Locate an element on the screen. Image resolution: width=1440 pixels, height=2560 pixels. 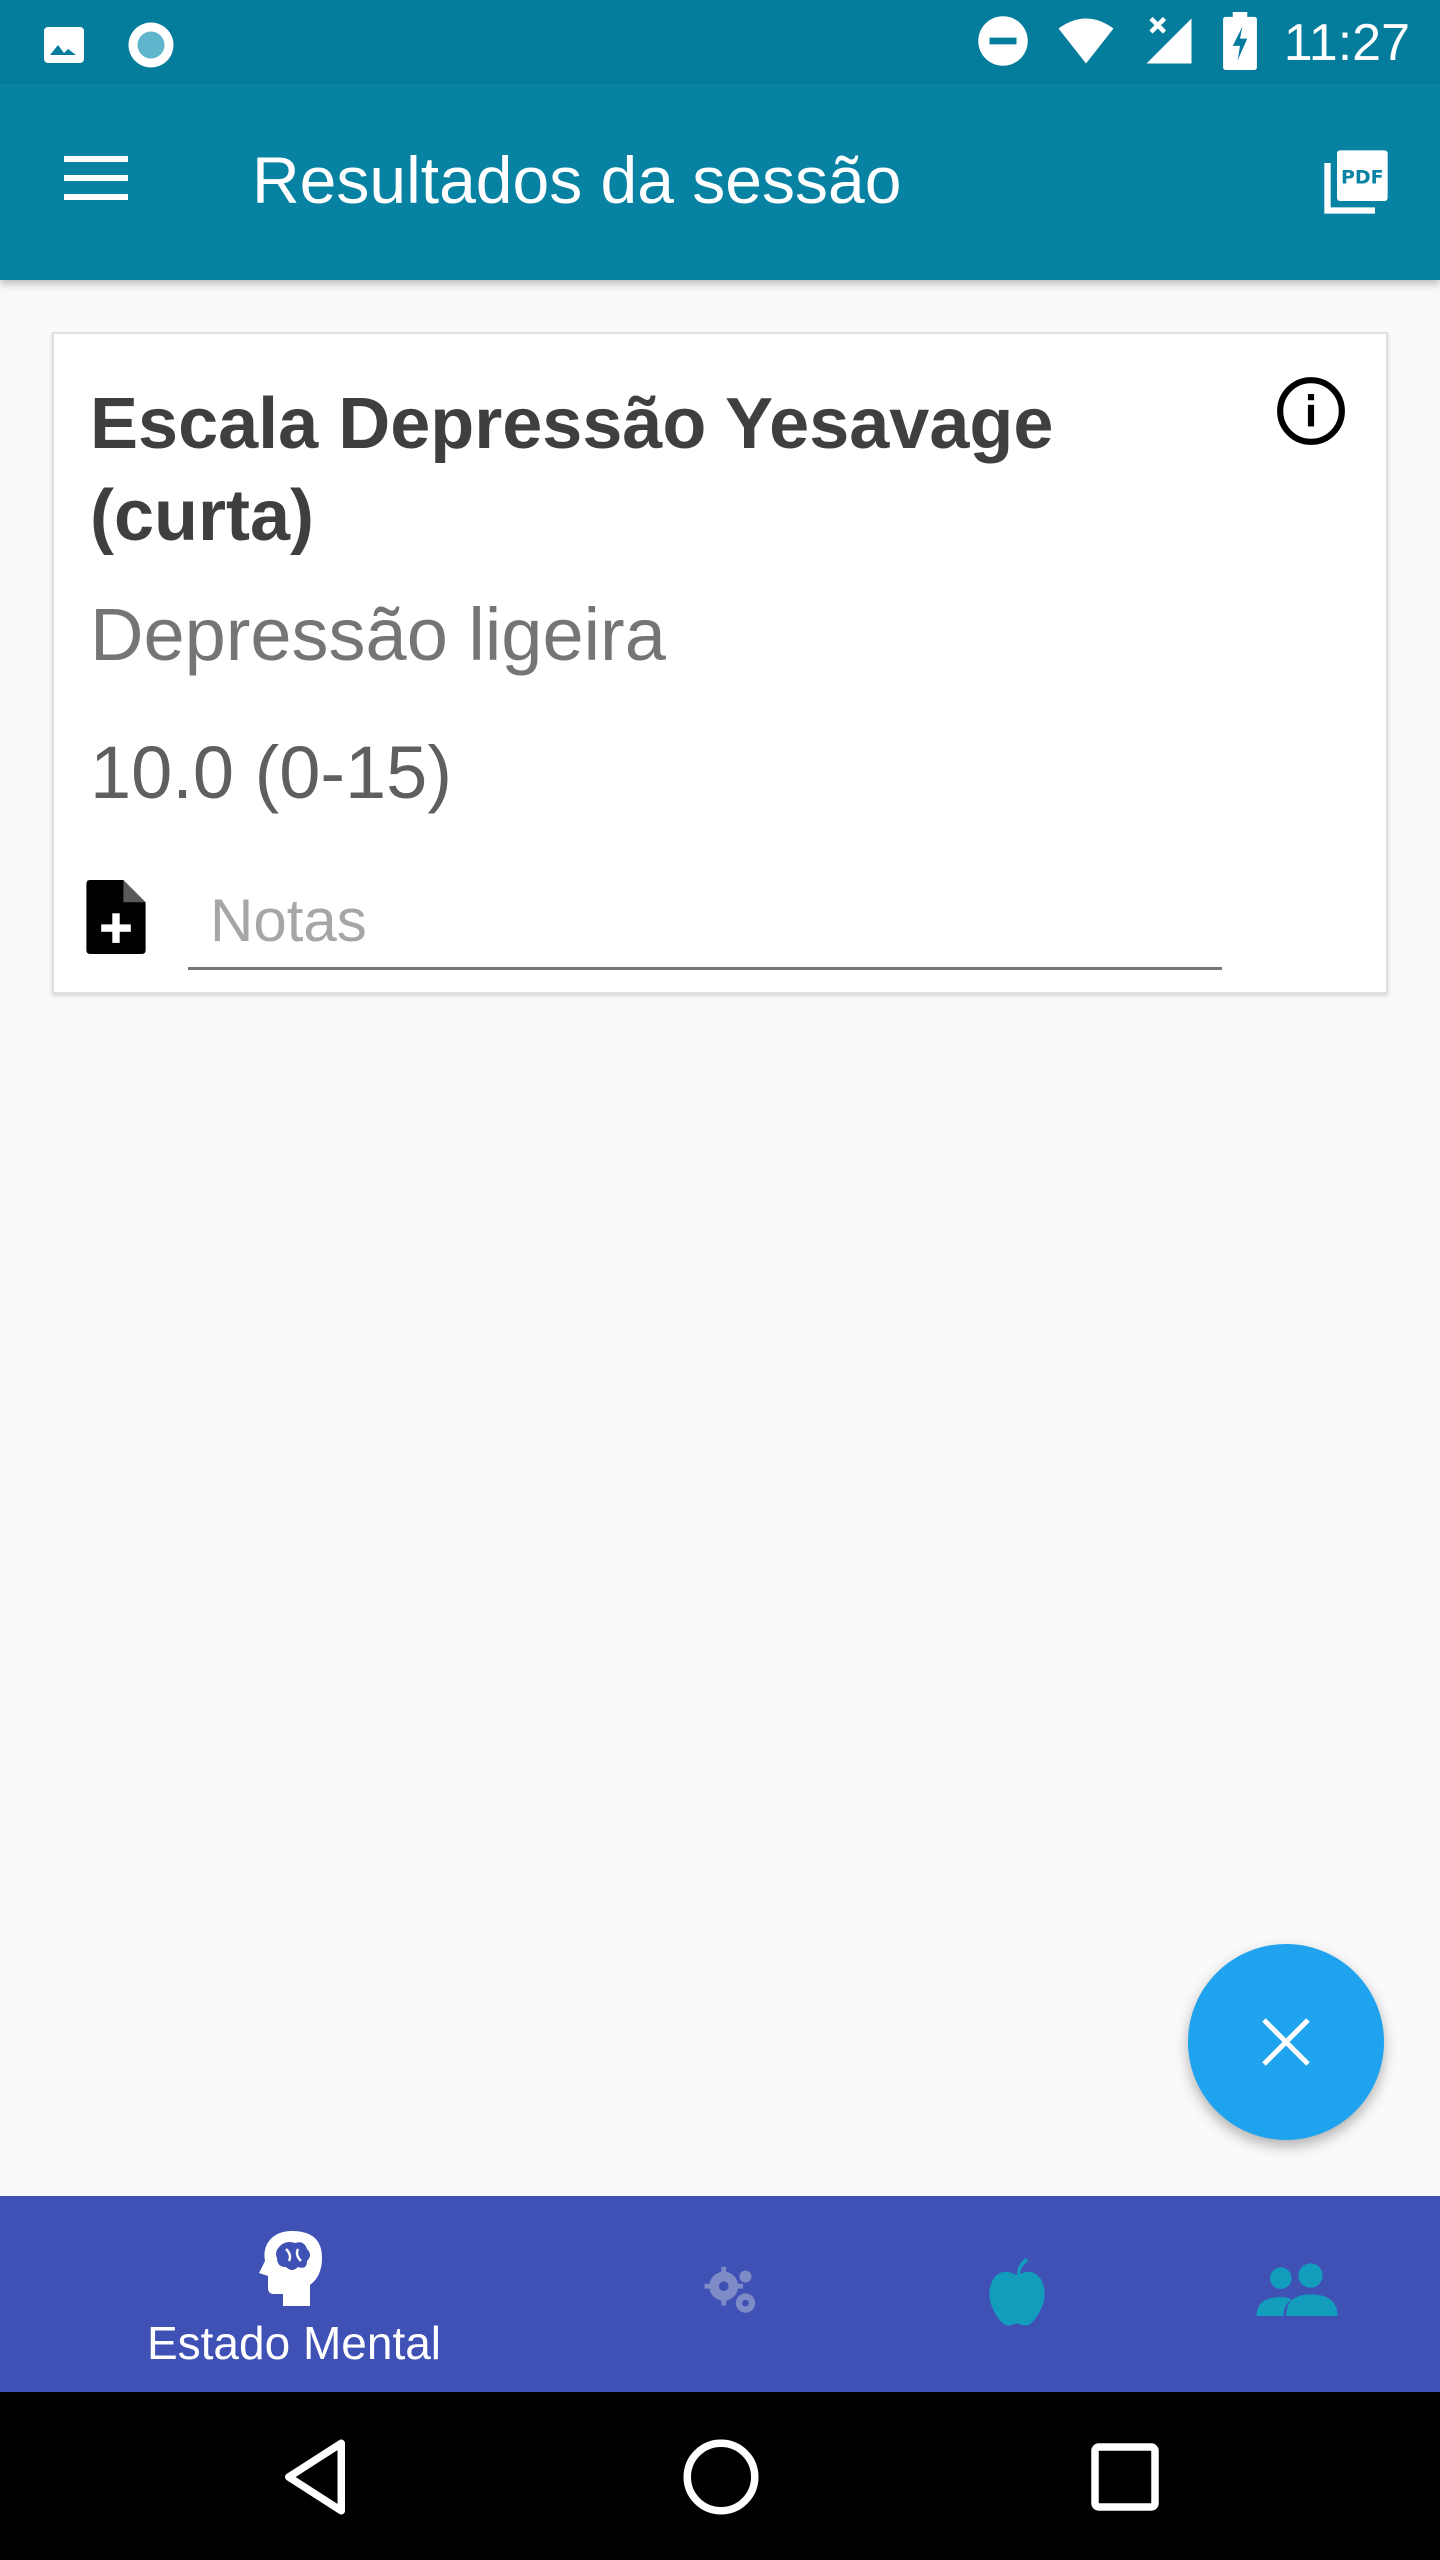
brain-head-icon is located at coordinates (292, 2269).